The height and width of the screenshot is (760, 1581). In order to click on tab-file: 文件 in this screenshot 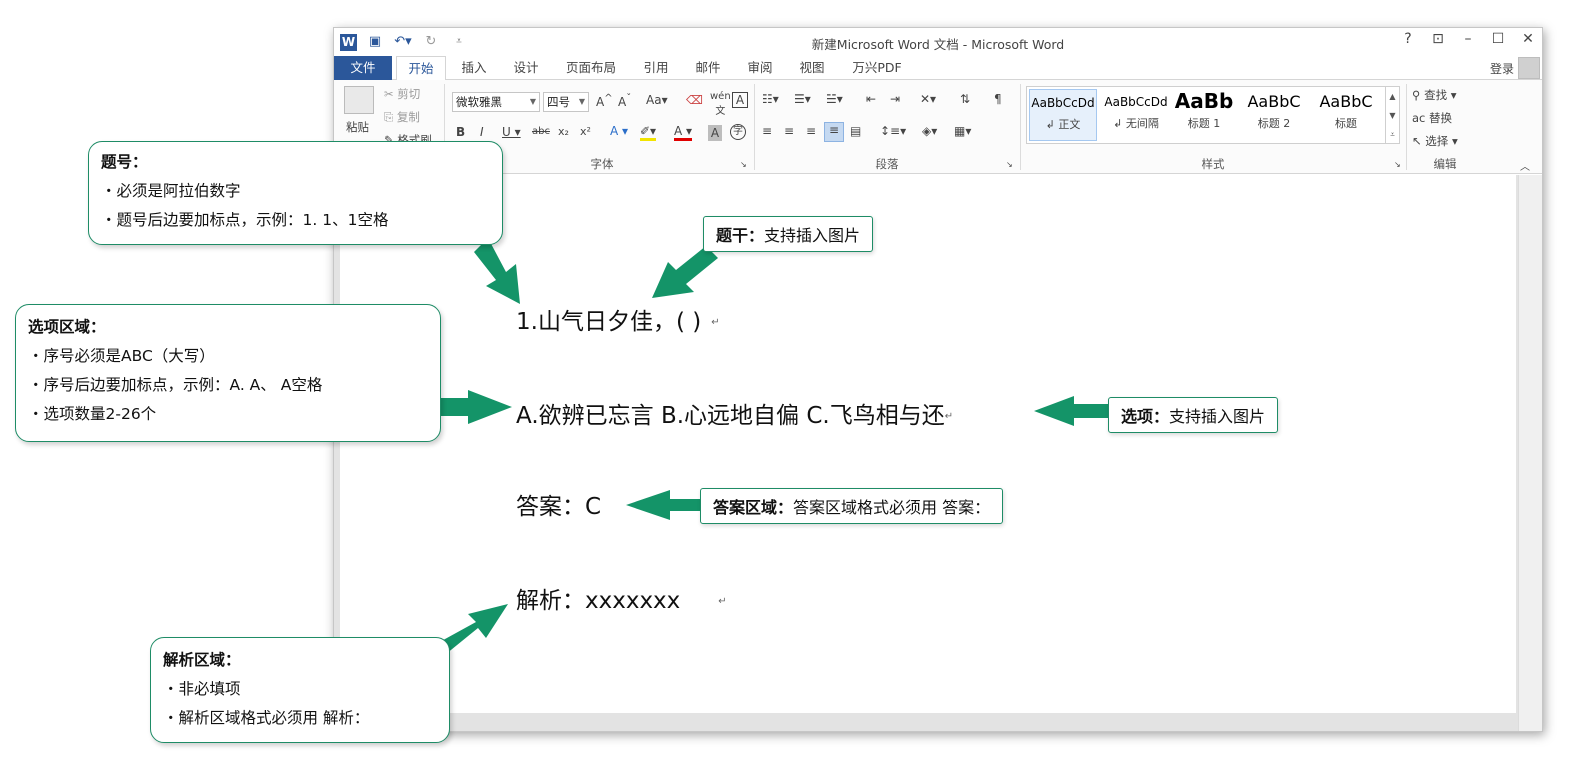, I will do `click(363, 68)`.